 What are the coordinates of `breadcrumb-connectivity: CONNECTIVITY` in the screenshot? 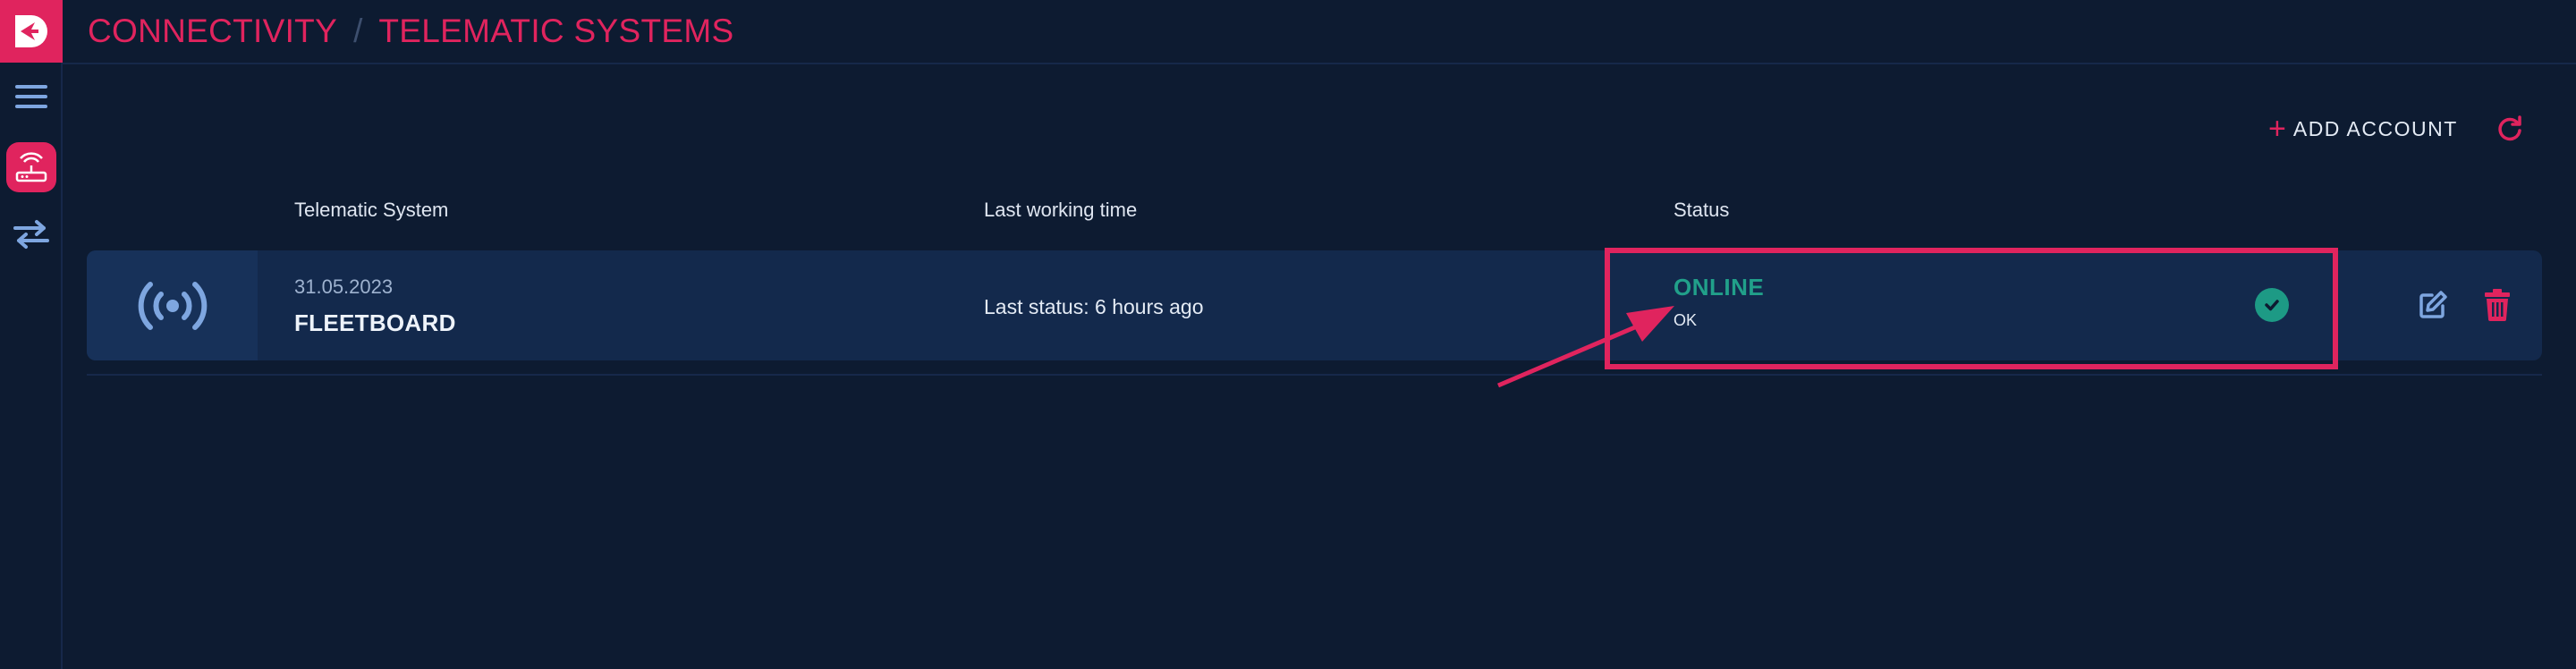 It's located at (212, 31).